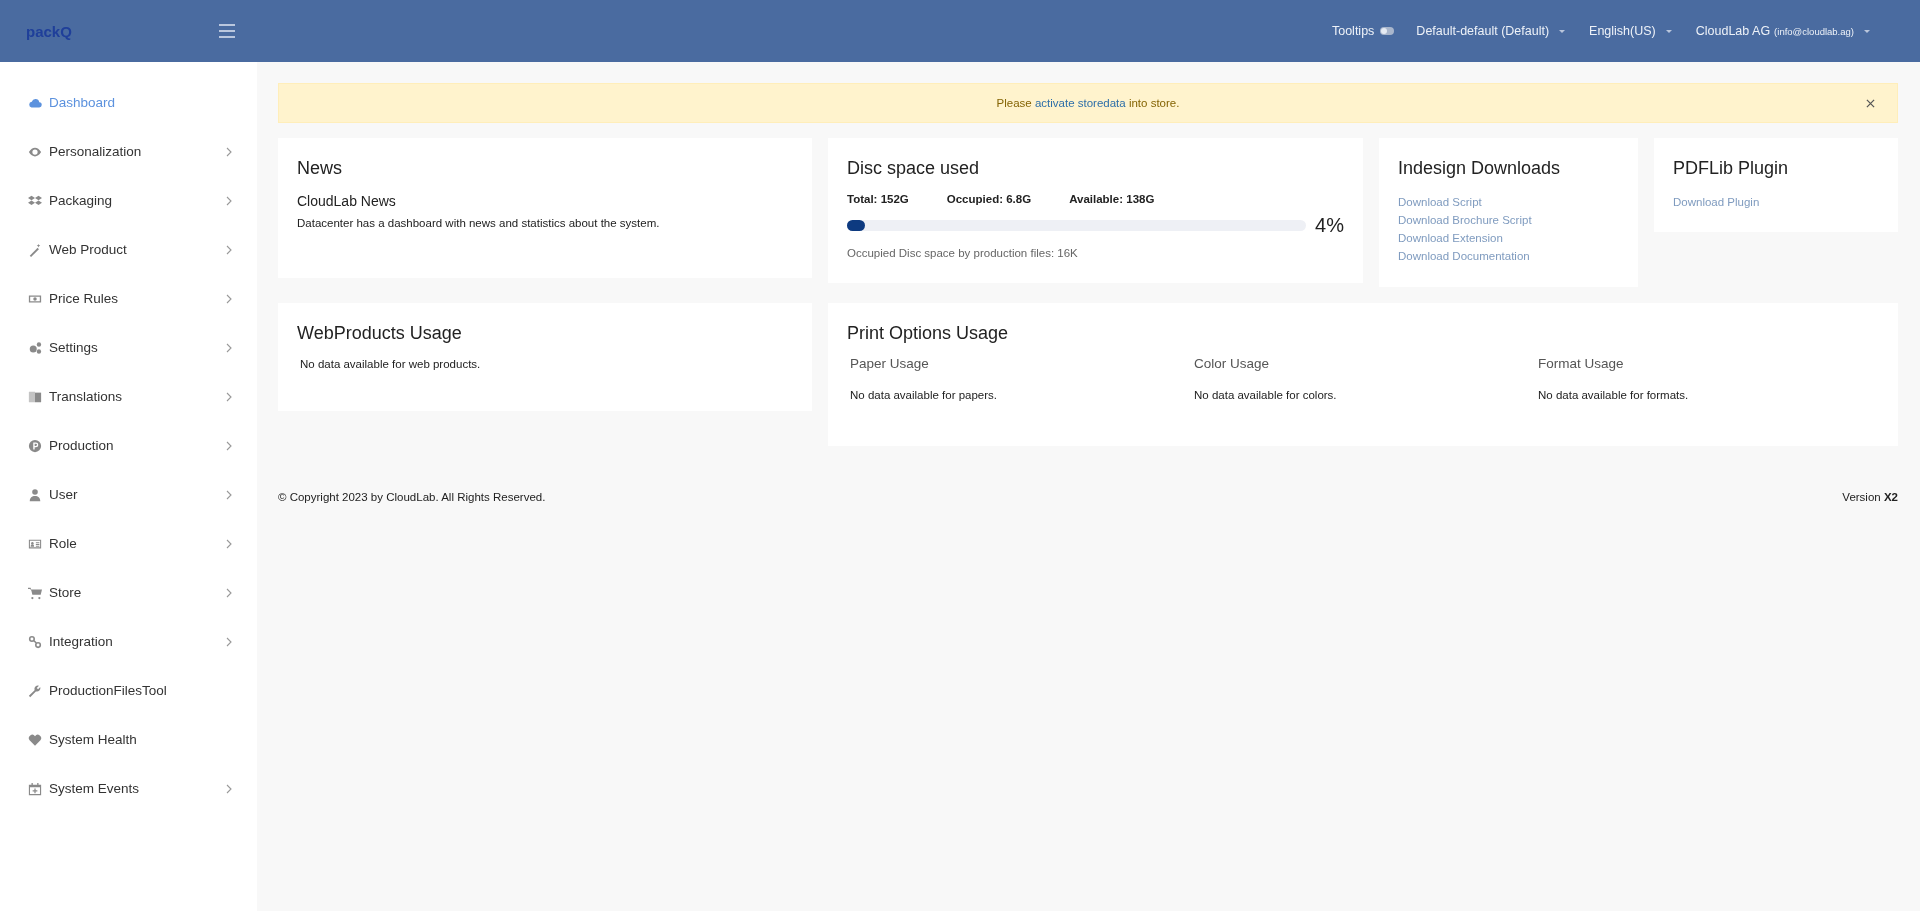 The height and width of the screenshot is (911, 1920). What do you see at coordinates (928, 333) in the screenshot?
I see `card-title: Print Options Usage` at bounding box center [928, 333].